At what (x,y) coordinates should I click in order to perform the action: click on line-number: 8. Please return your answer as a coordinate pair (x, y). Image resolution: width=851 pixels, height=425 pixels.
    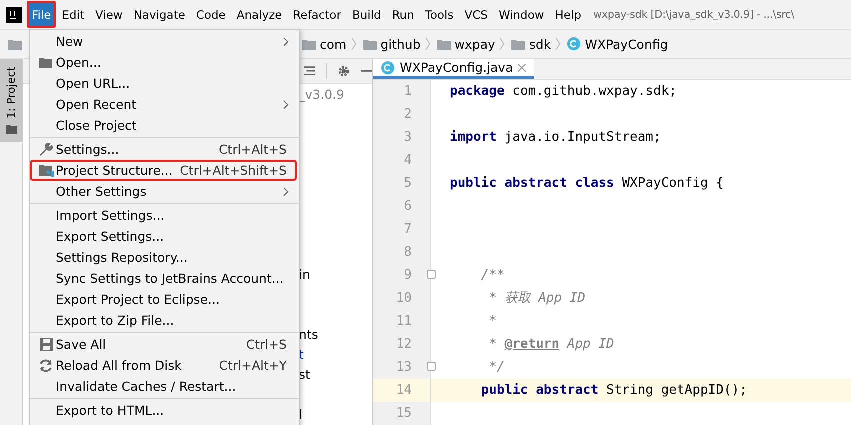
    Looking at the image, I should click on (408, 252).